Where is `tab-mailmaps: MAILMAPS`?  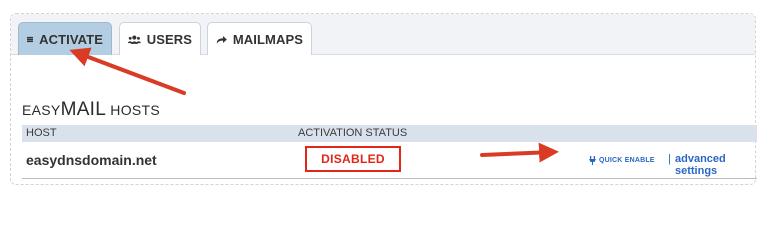 tab-mailmaps: MAILMAPS is located at coordinates (259, 38).